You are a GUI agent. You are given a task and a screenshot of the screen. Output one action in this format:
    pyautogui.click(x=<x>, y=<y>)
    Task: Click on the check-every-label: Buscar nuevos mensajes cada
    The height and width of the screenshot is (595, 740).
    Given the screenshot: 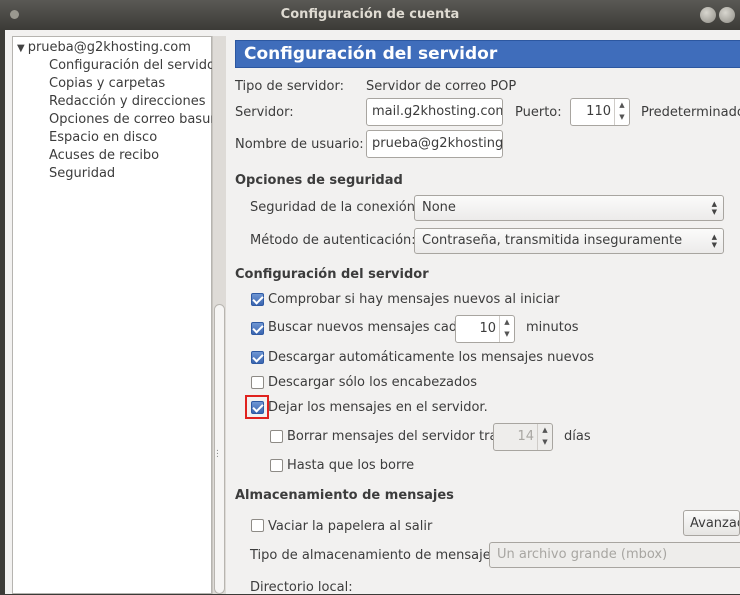 What is the action you would take?
    pyautogui.click(x=366, y=327)
    